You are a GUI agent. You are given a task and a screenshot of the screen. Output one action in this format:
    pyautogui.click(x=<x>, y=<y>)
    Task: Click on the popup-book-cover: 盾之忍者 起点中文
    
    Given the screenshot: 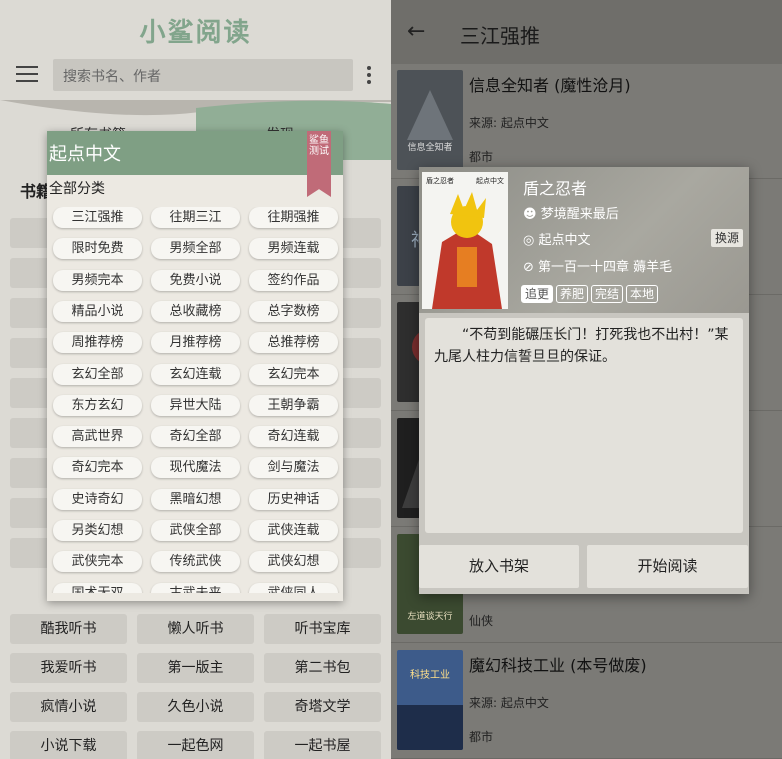 What is the action you would take?
    pyautogui.click(x=465, y=240)
    